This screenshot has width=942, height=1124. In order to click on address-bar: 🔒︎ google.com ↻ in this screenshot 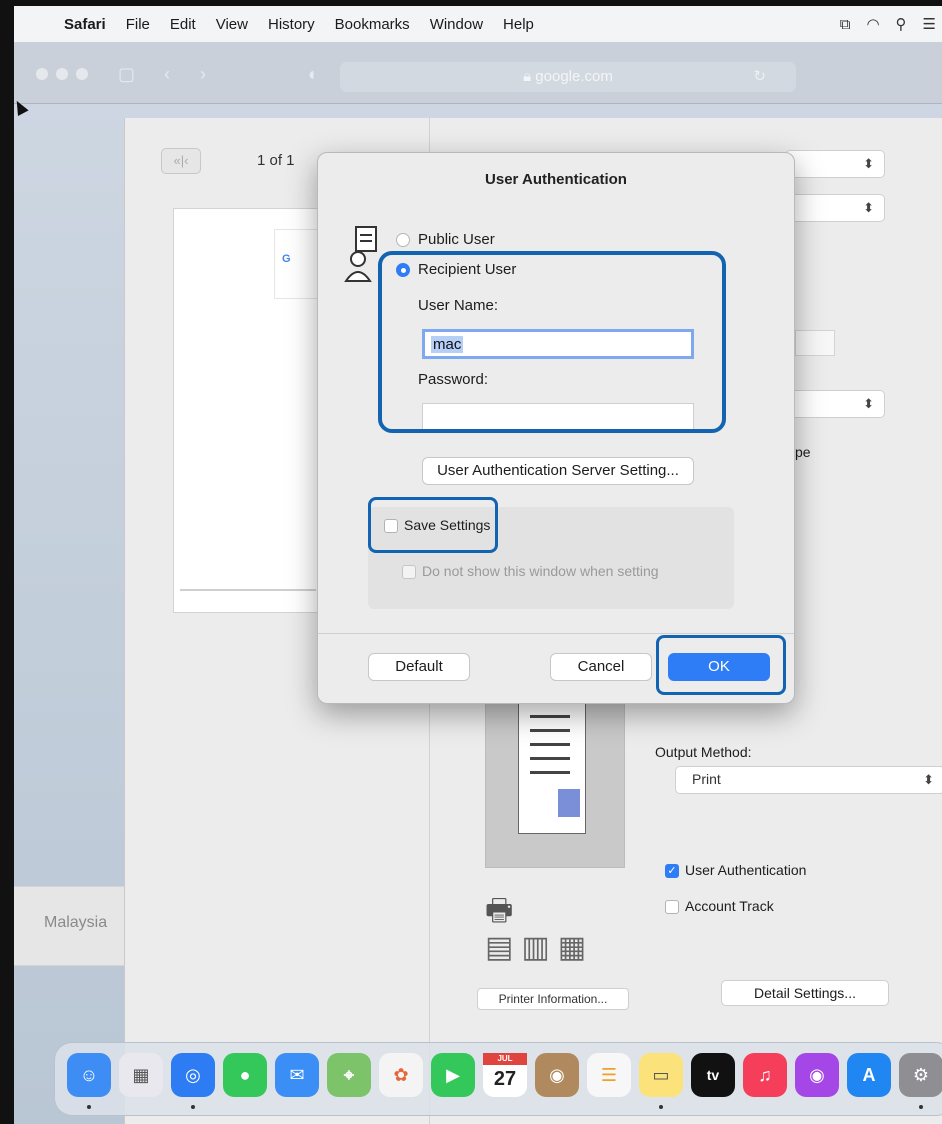, I will do `click(568, 77)`.